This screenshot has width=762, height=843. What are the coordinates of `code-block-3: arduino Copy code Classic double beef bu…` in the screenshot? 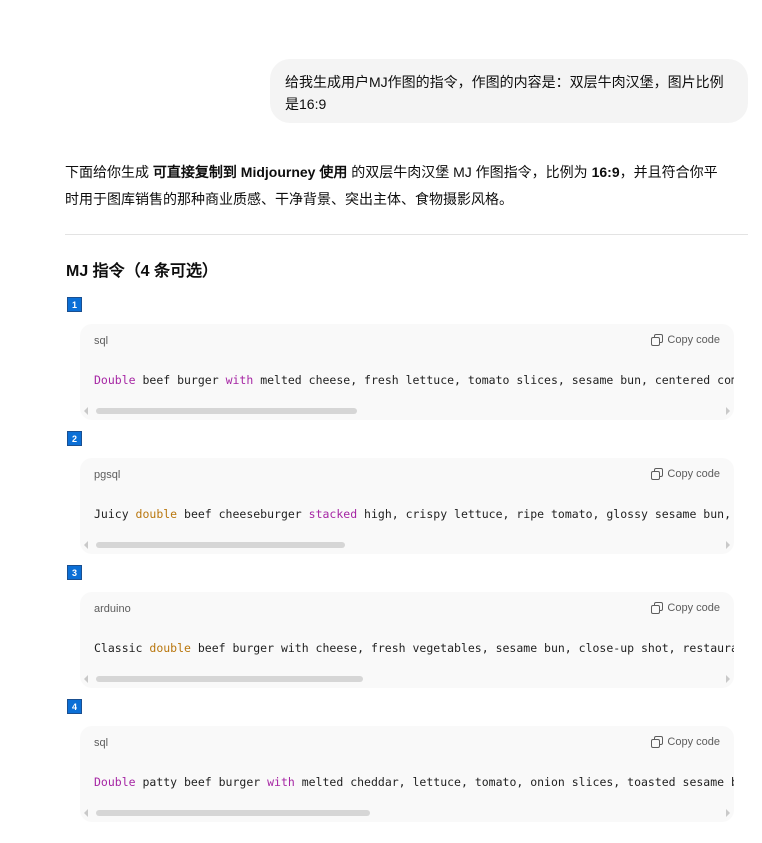 It's located at (407, 640).